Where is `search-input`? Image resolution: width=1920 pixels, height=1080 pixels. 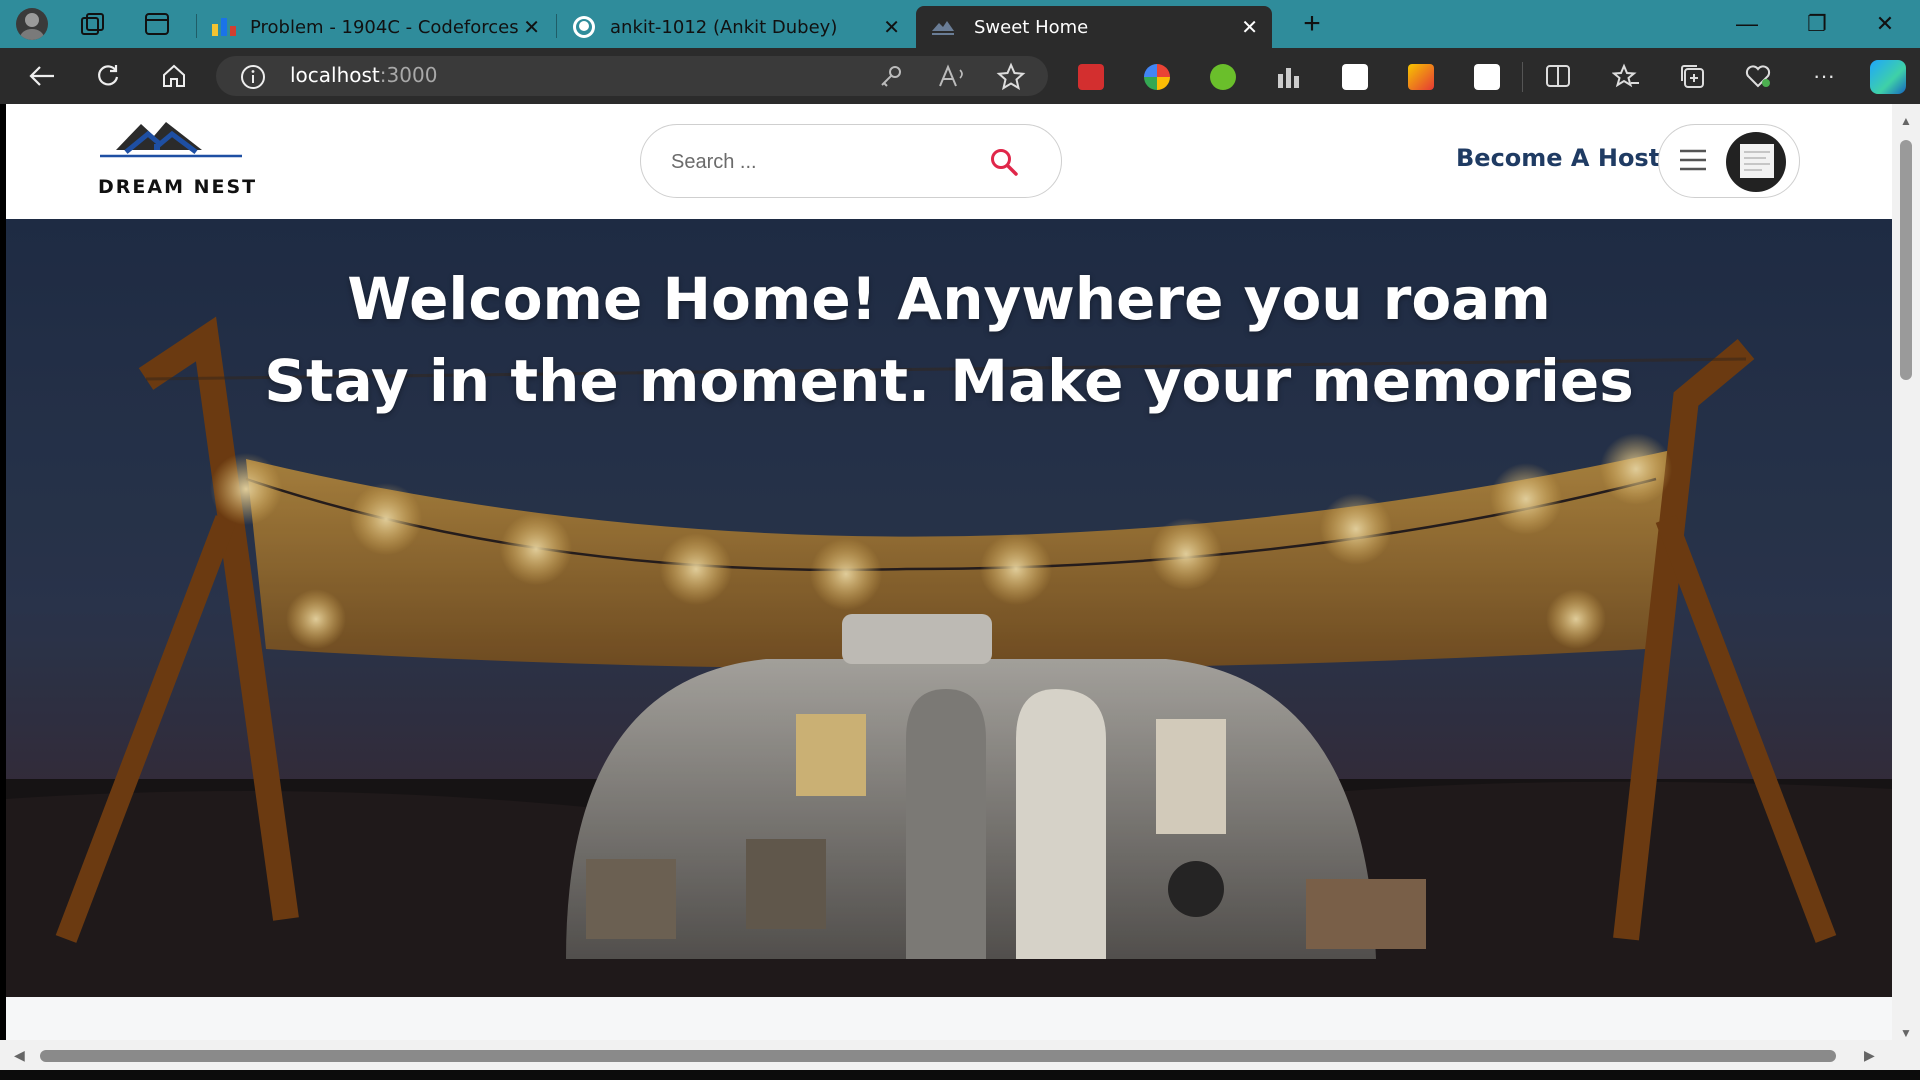
search-input is located at coordinates (821, 162).